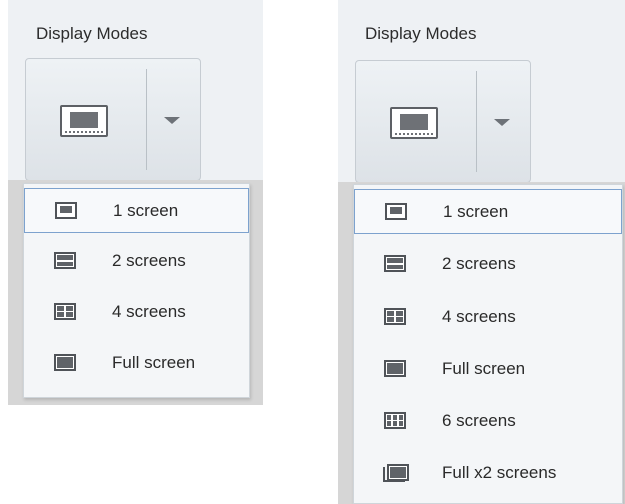  I want to click on menu-item-6-screens: 6 screens, so click(488, 421).